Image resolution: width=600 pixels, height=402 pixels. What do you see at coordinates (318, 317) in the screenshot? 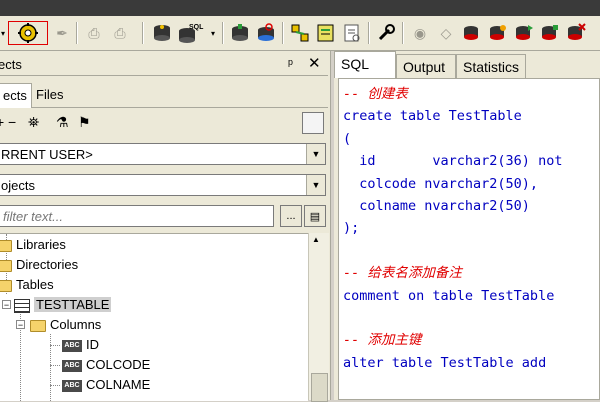
I see `tree-scrollbar: ▲` at bounding box center [318, 317].